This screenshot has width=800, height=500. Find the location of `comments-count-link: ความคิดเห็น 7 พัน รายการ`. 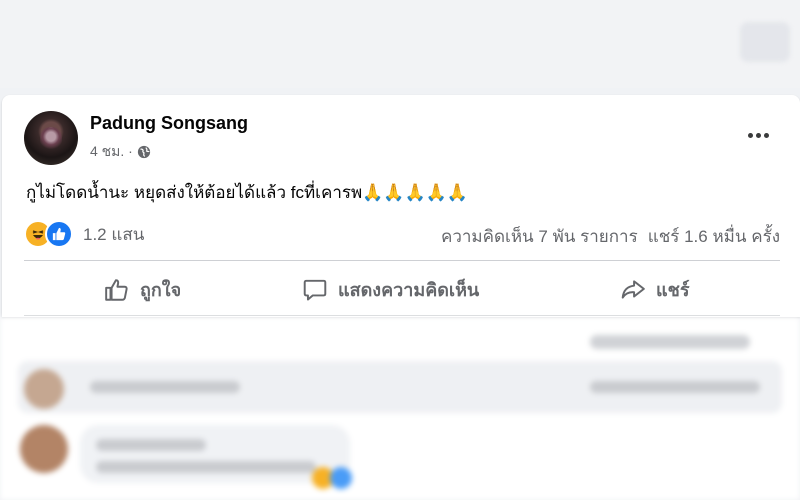

comments-count-link: ความคิดเห็น 7 พัน รายการ is located at coordinates (539, 236).